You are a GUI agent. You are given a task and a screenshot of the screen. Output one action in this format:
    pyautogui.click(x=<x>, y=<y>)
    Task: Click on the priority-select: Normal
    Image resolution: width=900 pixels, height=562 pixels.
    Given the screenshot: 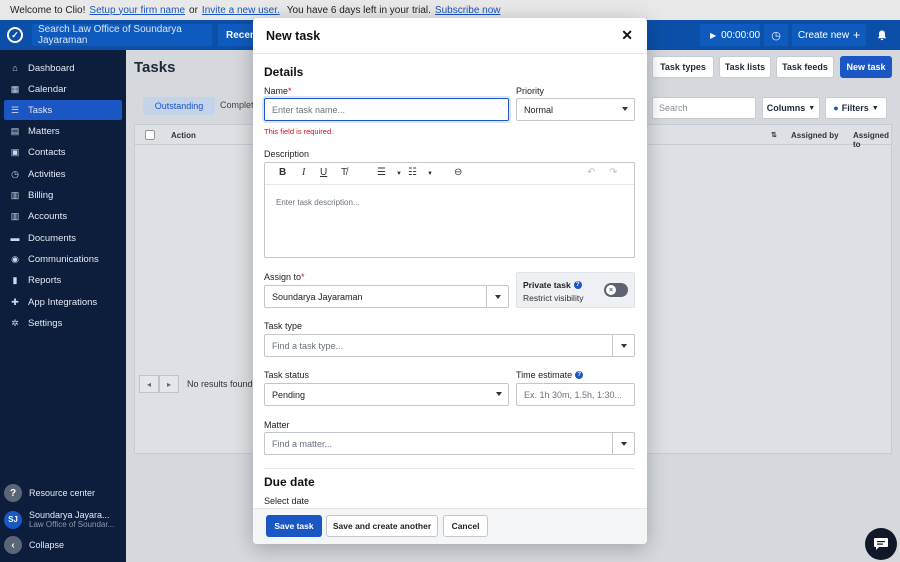 What is the action you would take?
    pyautogui.click(x=575, y=109)
    